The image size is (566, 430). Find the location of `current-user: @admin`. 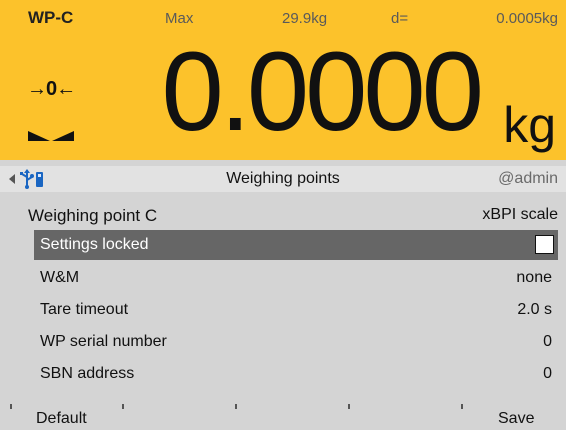

current-user: @admin is located at coordinates (528, 178).